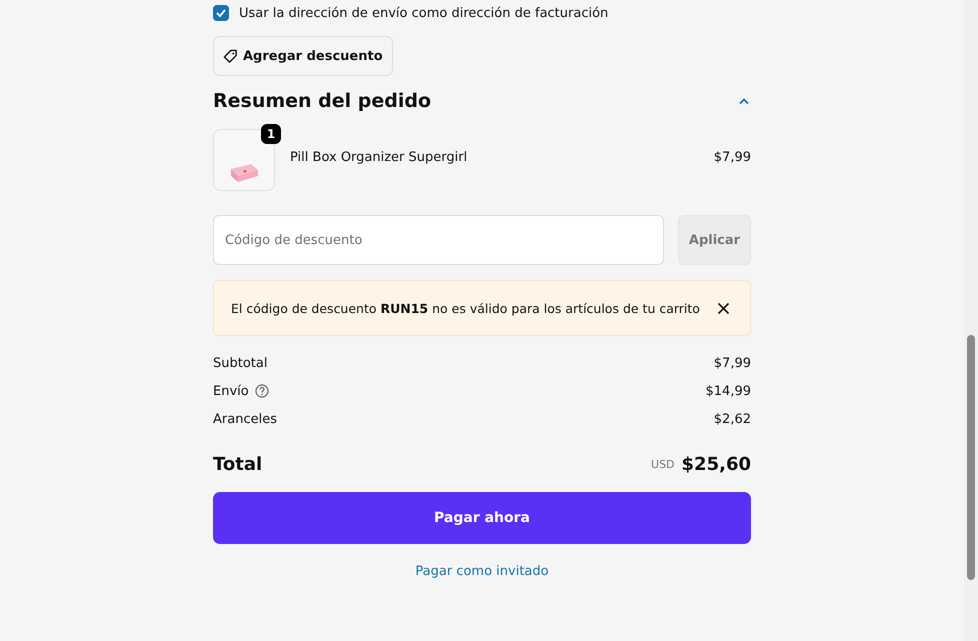 This screenshot has height=641, width=978. What do you see at coordinates (714, 240) in the screenshot?
I see `apply-button: Aplicar` at bounding box center [714, 240].